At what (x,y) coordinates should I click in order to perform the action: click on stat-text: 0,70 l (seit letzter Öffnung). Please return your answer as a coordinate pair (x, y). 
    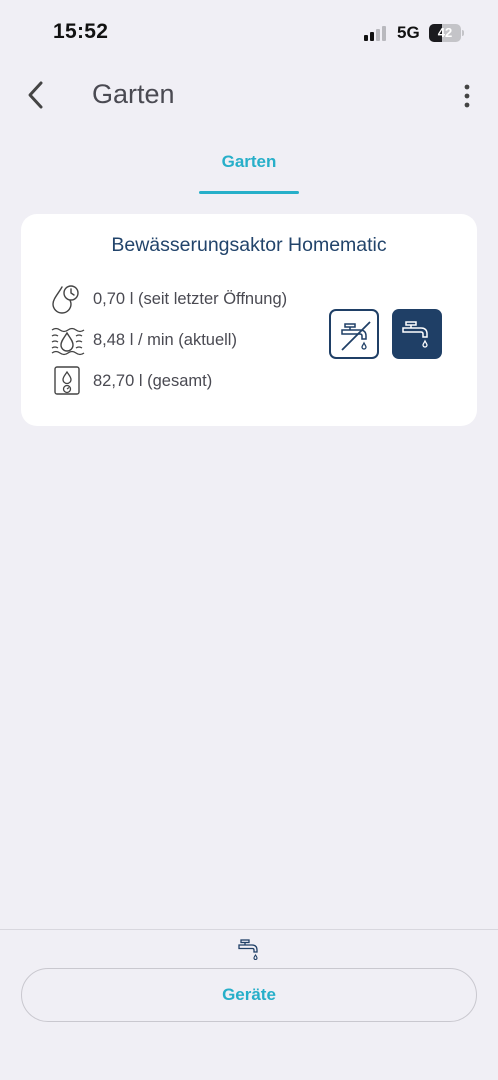
    Looking at the image, I should click on (190, 298).